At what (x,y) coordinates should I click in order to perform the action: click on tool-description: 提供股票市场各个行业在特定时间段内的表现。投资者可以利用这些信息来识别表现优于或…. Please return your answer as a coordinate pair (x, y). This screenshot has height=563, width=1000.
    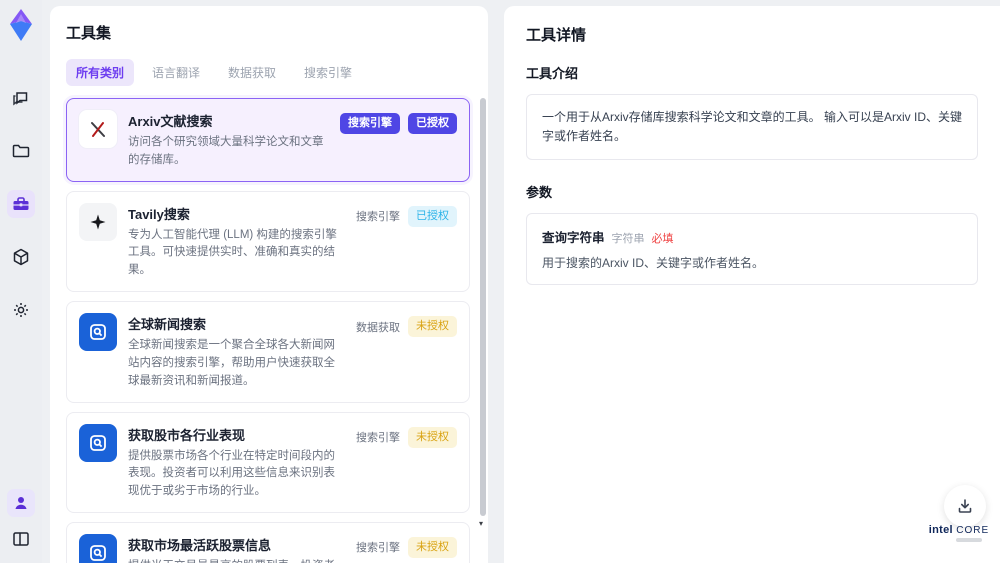
    Looking at the image, I should click on (231, 473).